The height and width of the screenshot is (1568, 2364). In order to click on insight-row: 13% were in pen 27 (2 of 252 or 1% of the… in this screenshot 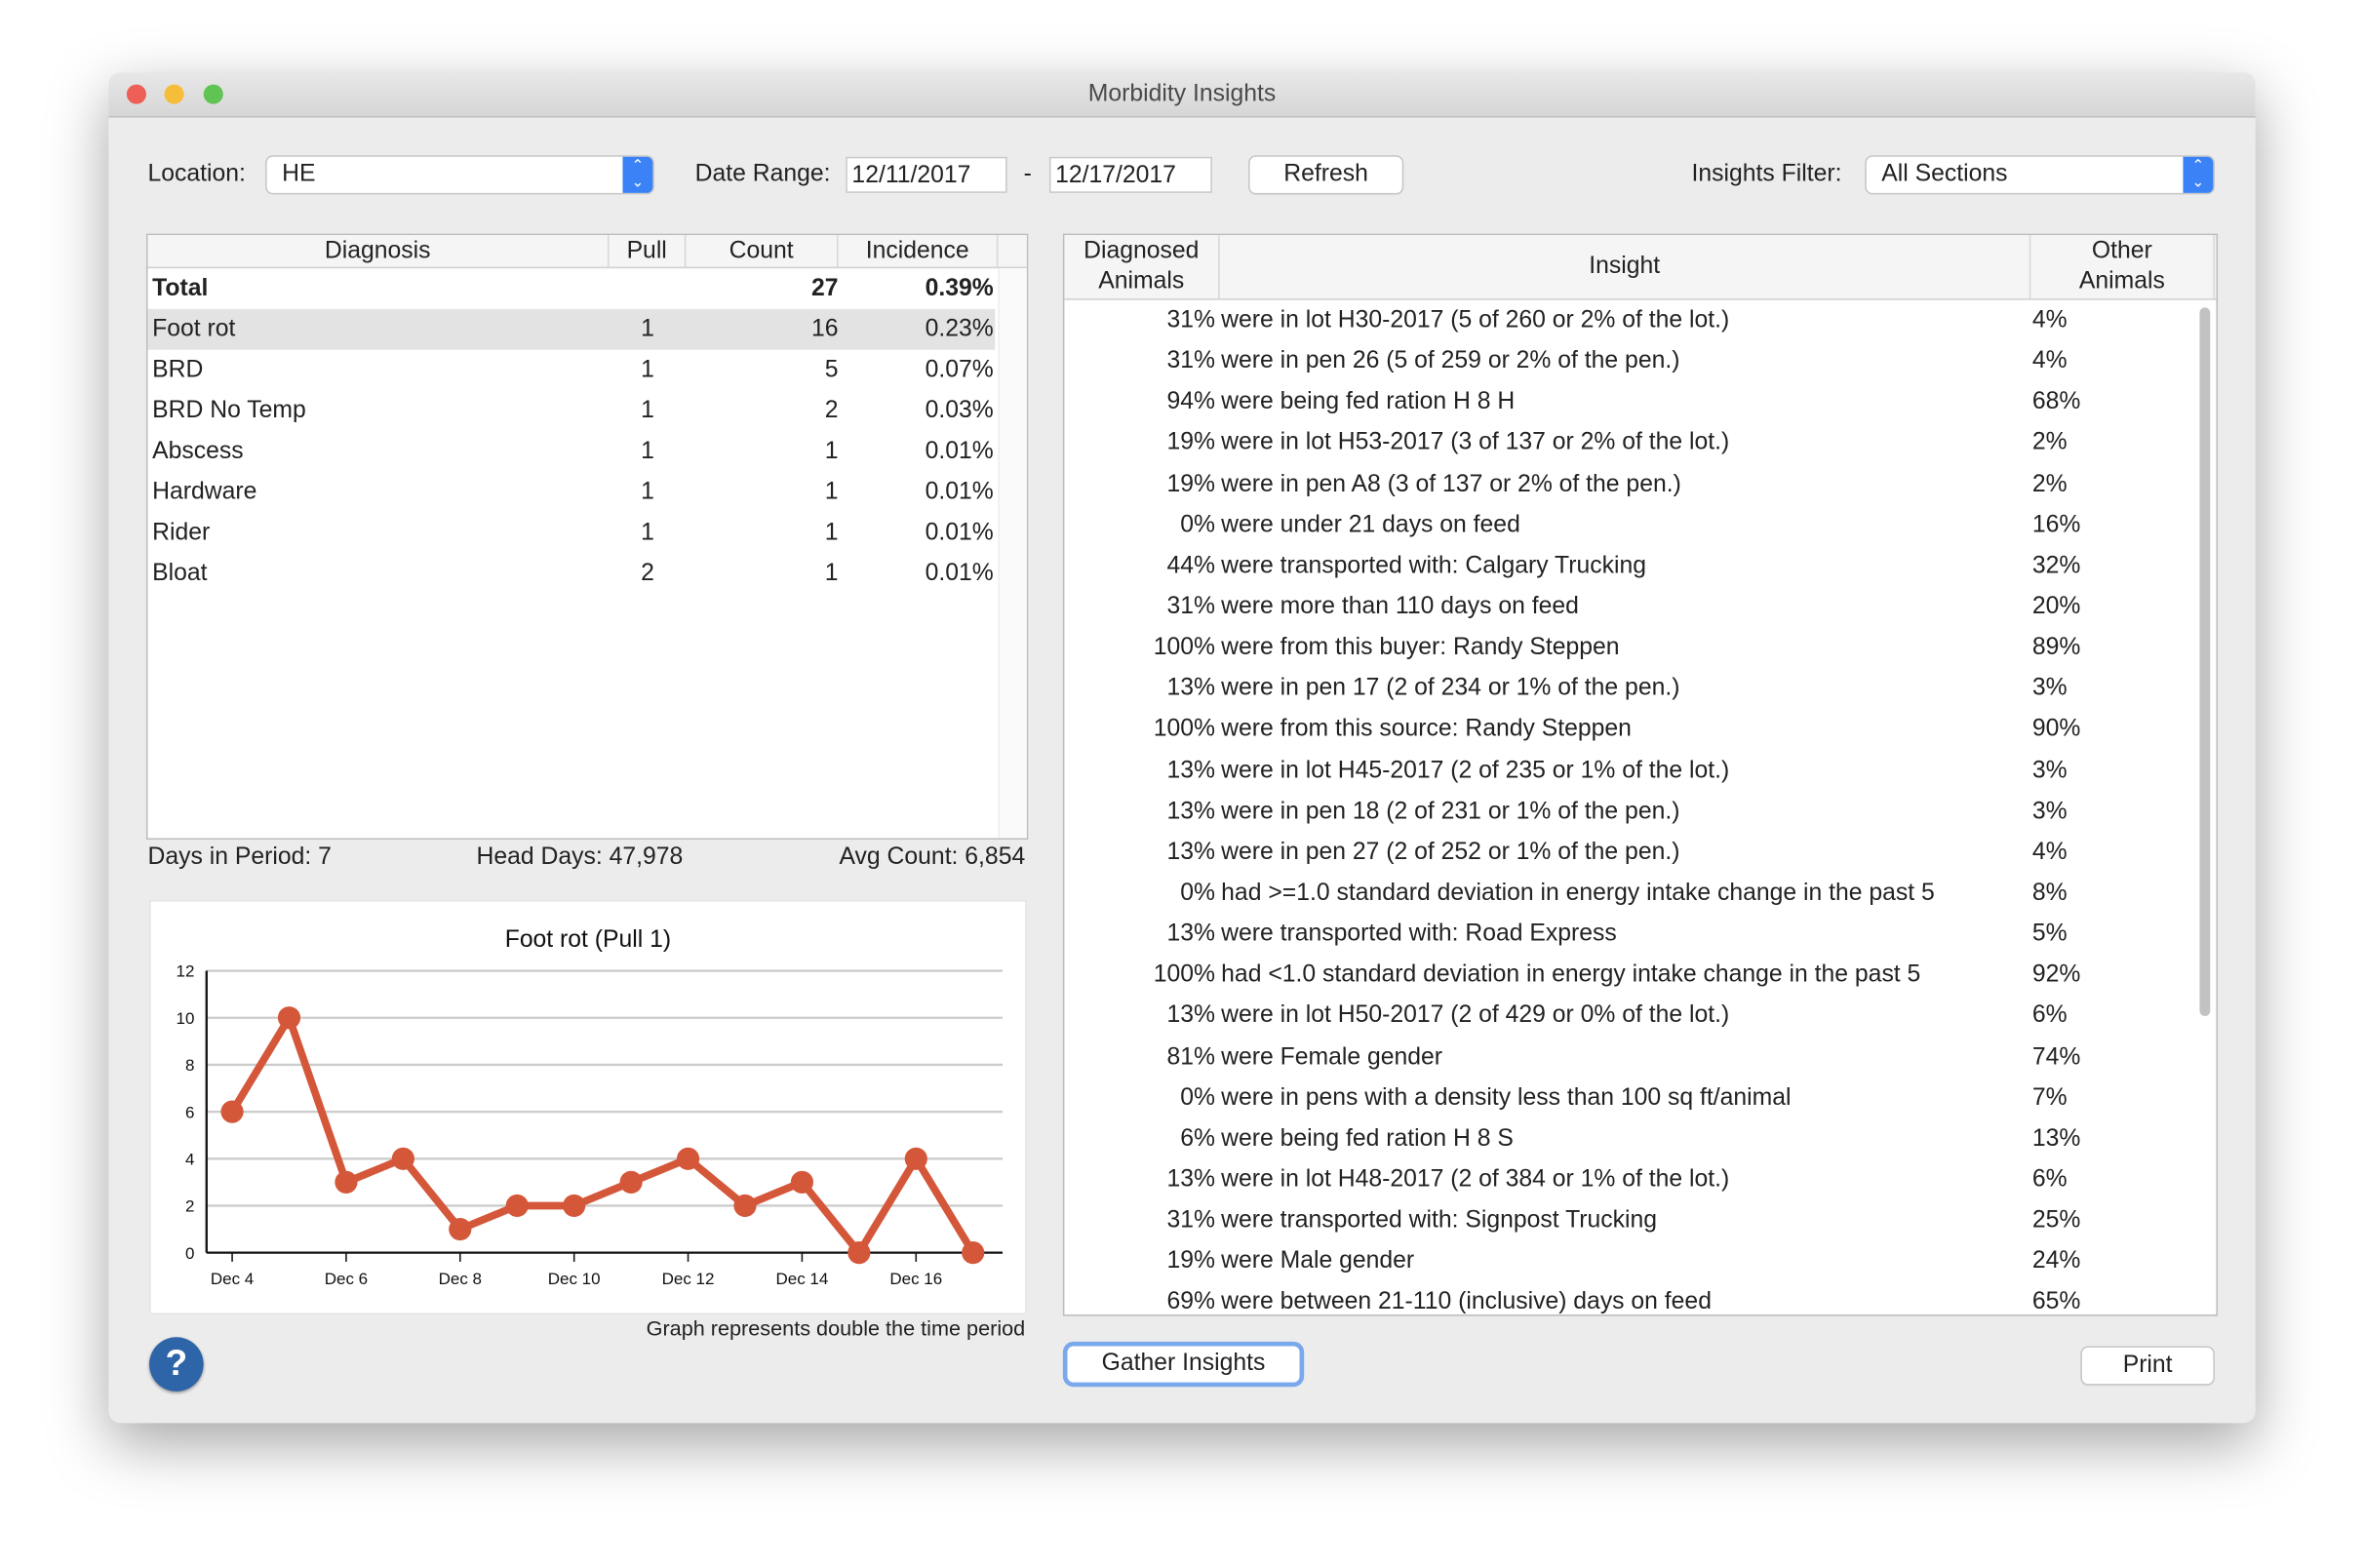, I will do `click(1640, 852)`.